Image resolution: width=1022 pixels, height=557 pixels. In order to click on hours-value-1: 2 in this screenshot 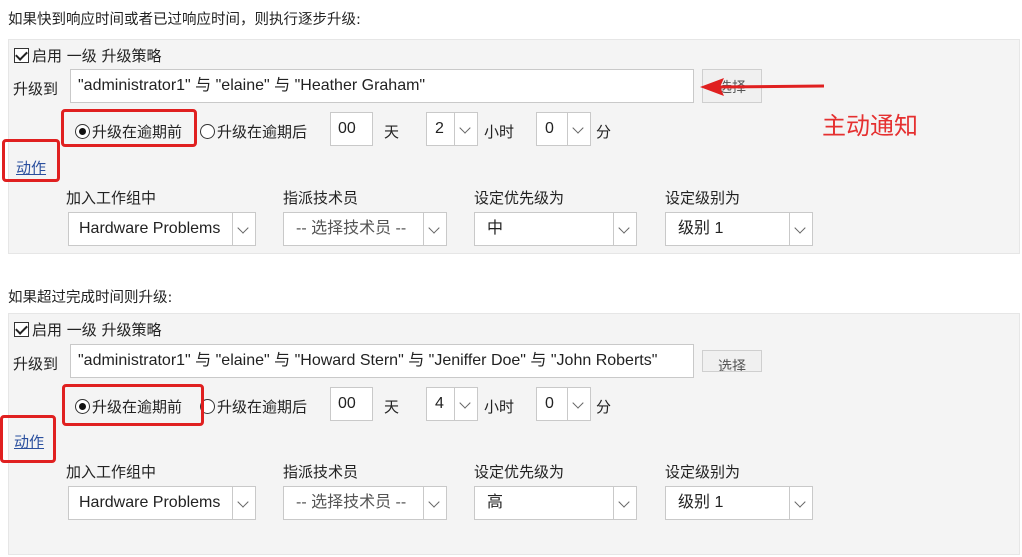, I will do `click(439, 128)`.